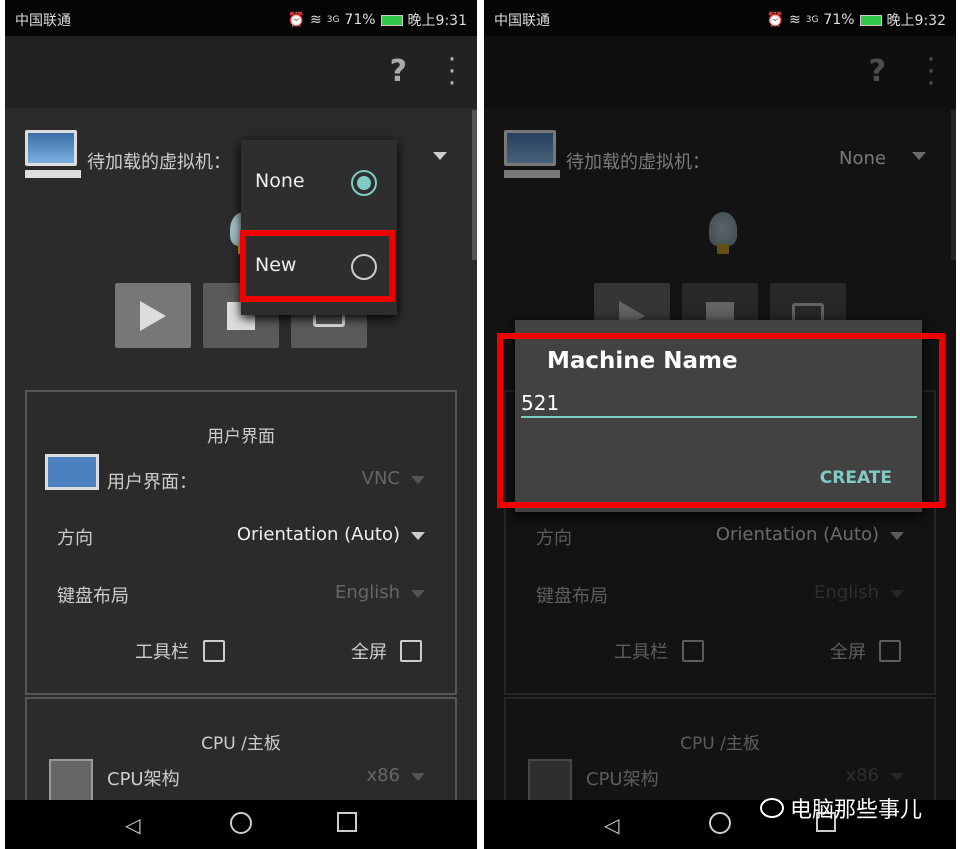 Image resolution: width=960 pixels, height=849 pixels. I want to click on action-bar: ? ···, so click(241, 72).